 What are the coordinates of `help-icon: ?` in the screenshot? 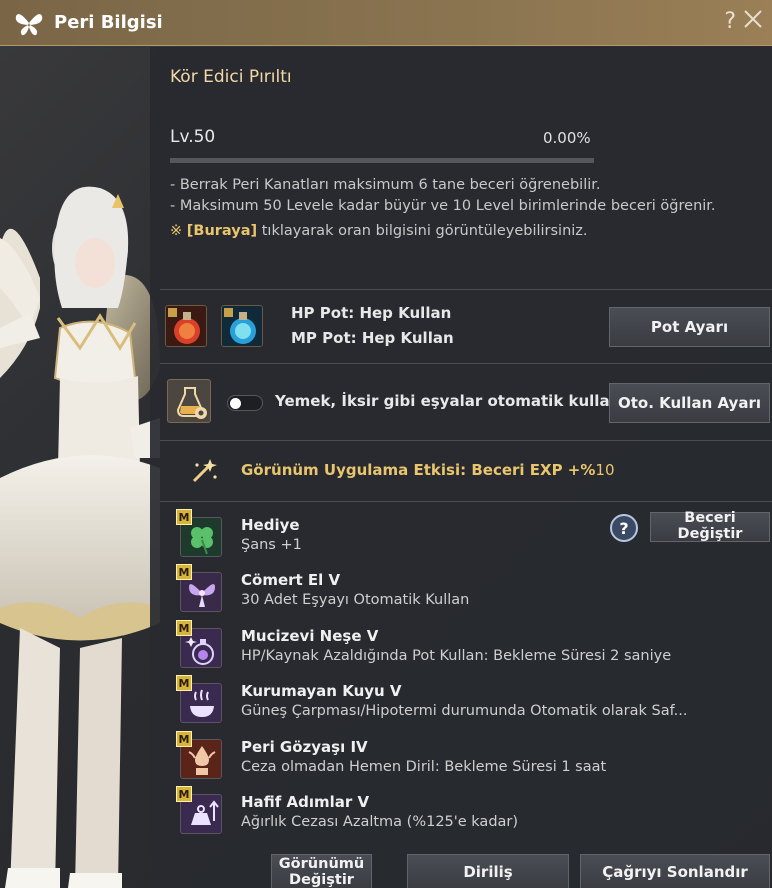 It's located at (730, 21).